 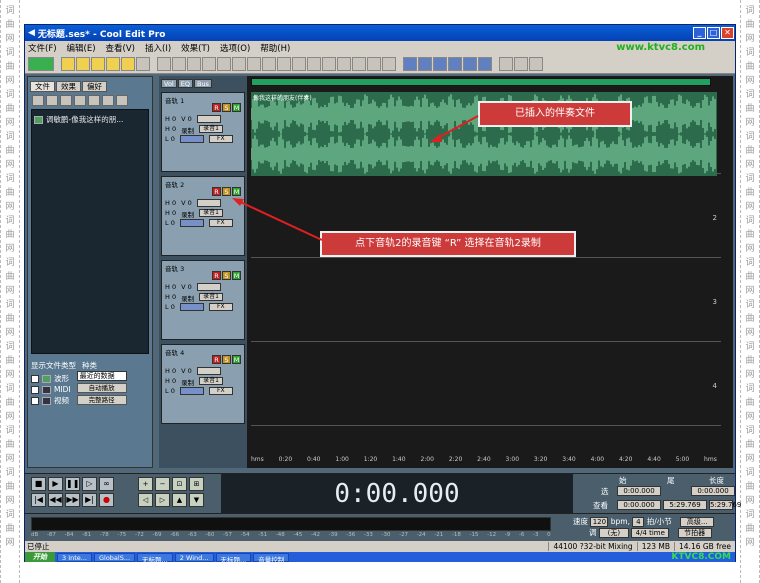 What do you see at coordinates (440, 63) in the screenshot?
I see `fx-rack-button` at bounding box center [440, 63].